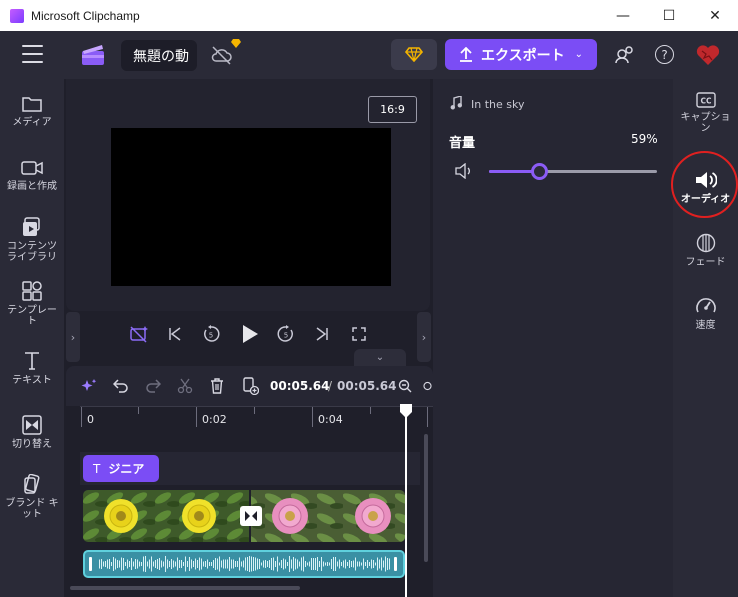 Image resolution: width=738 pixels, height=597 pixels. What do you see at coordinates (669, 15) in the screenshot?
I see `maximize-button: ☐` at bounding box center [669, 15].